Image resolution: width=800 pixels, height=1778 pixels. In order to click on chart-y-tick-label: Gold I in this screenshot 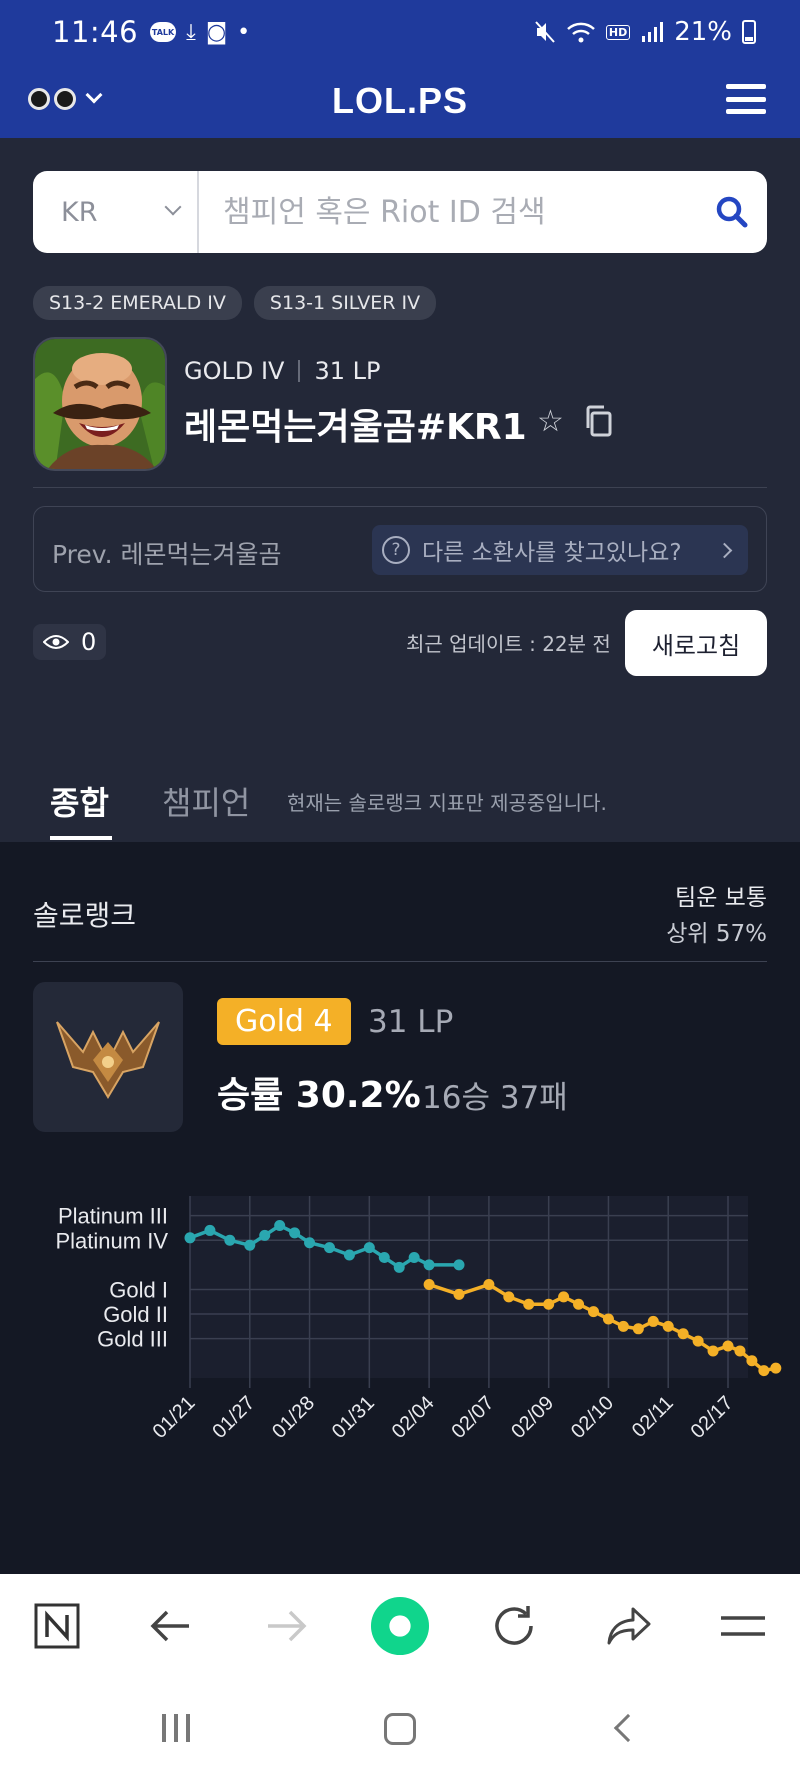, I will do `click(138, 1289)`.